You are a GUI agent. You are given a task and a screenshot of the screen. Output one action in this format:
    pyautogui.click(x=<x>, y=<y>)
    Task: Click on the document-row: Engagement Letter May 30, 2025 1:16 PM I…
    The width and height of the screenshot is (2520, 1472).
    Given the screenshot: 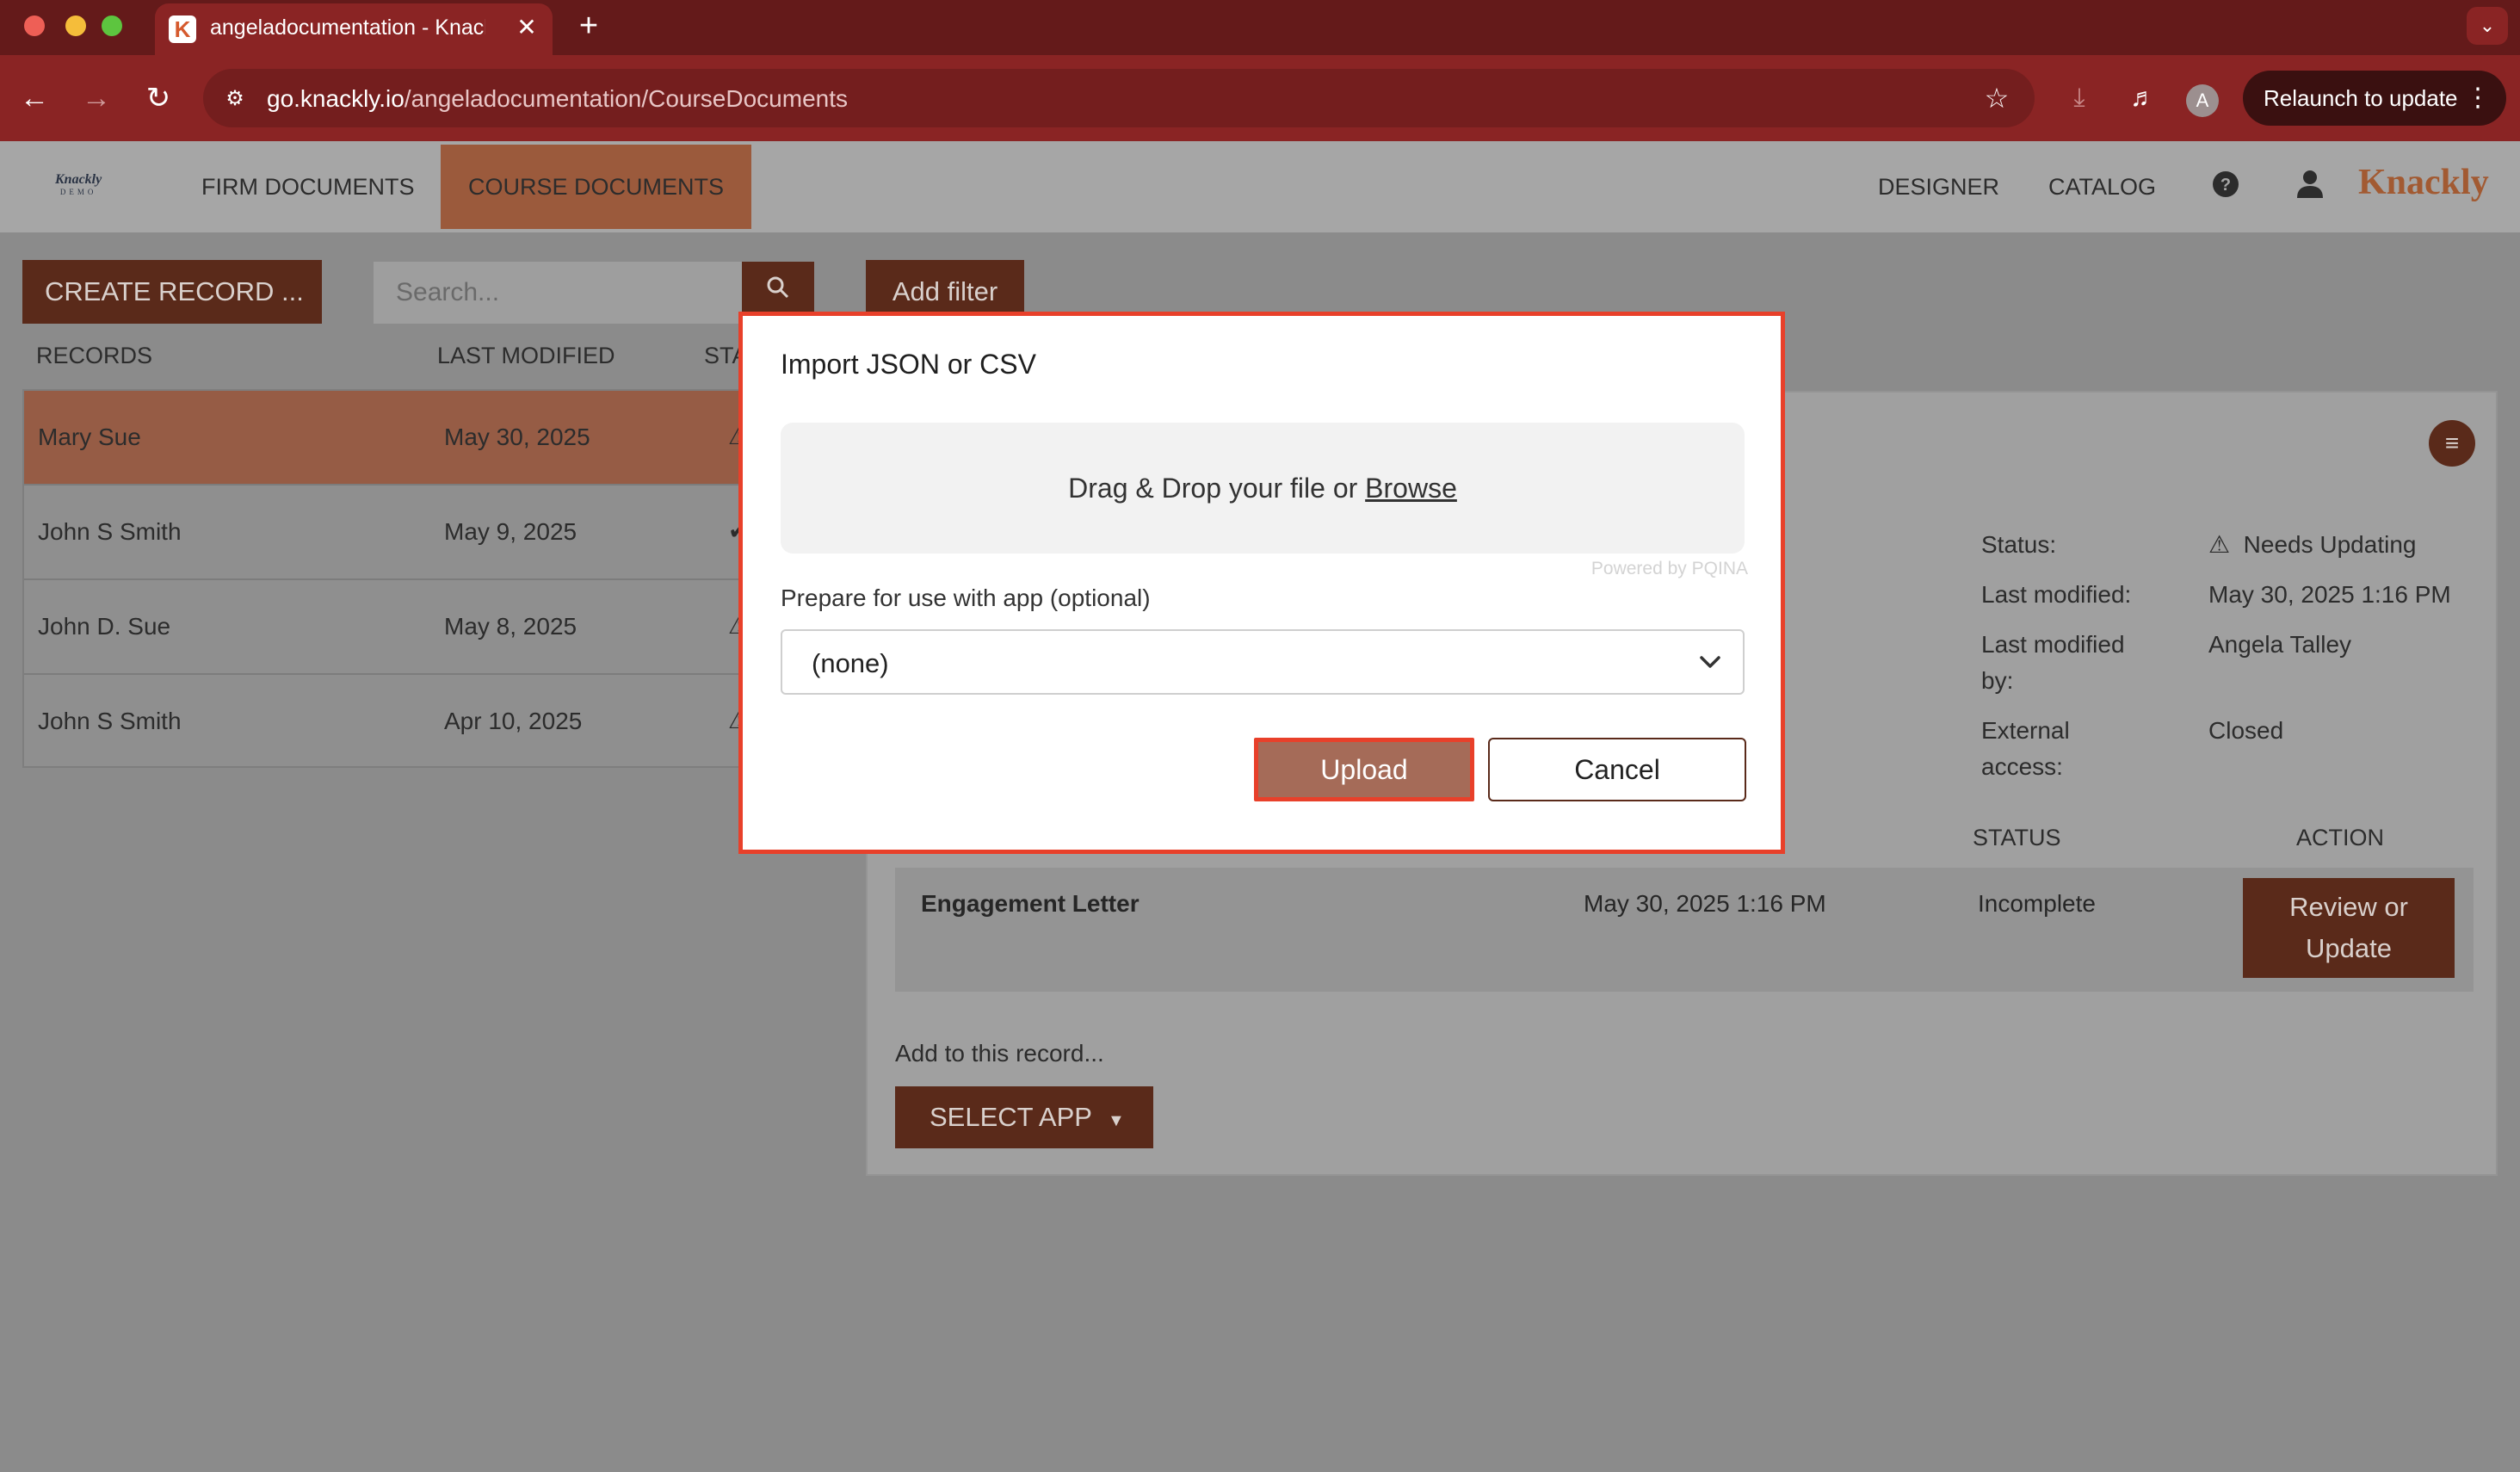 What is the action you would take?
    pyautogui.click(x=1684, y=930)
    